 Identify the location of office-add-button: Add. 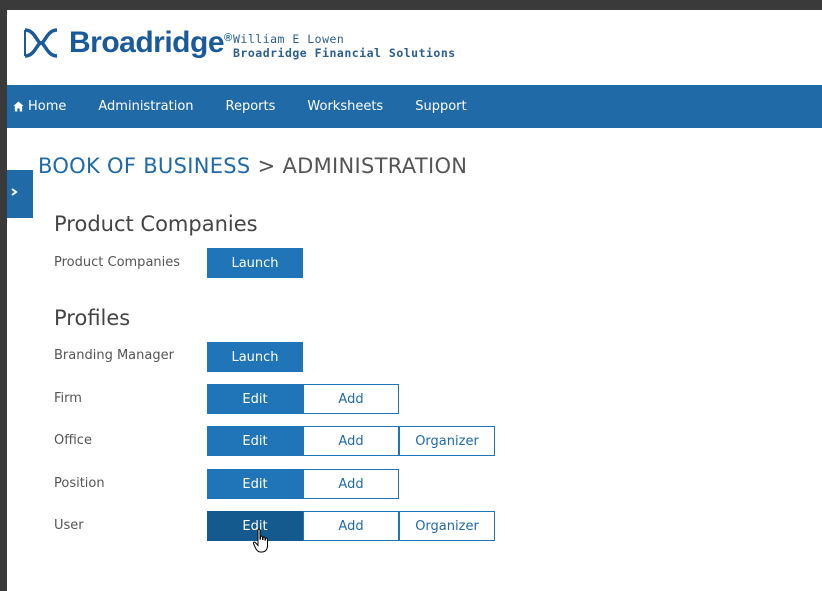
(351, 441).